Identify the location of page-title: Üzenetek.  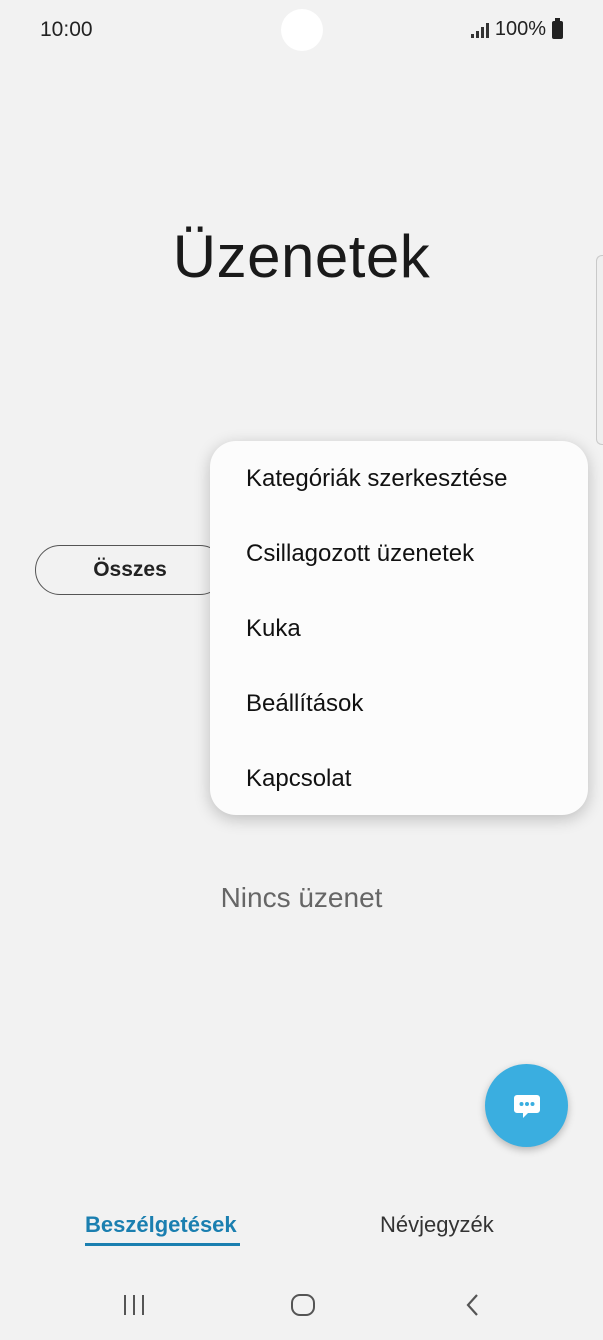
(301, 256).